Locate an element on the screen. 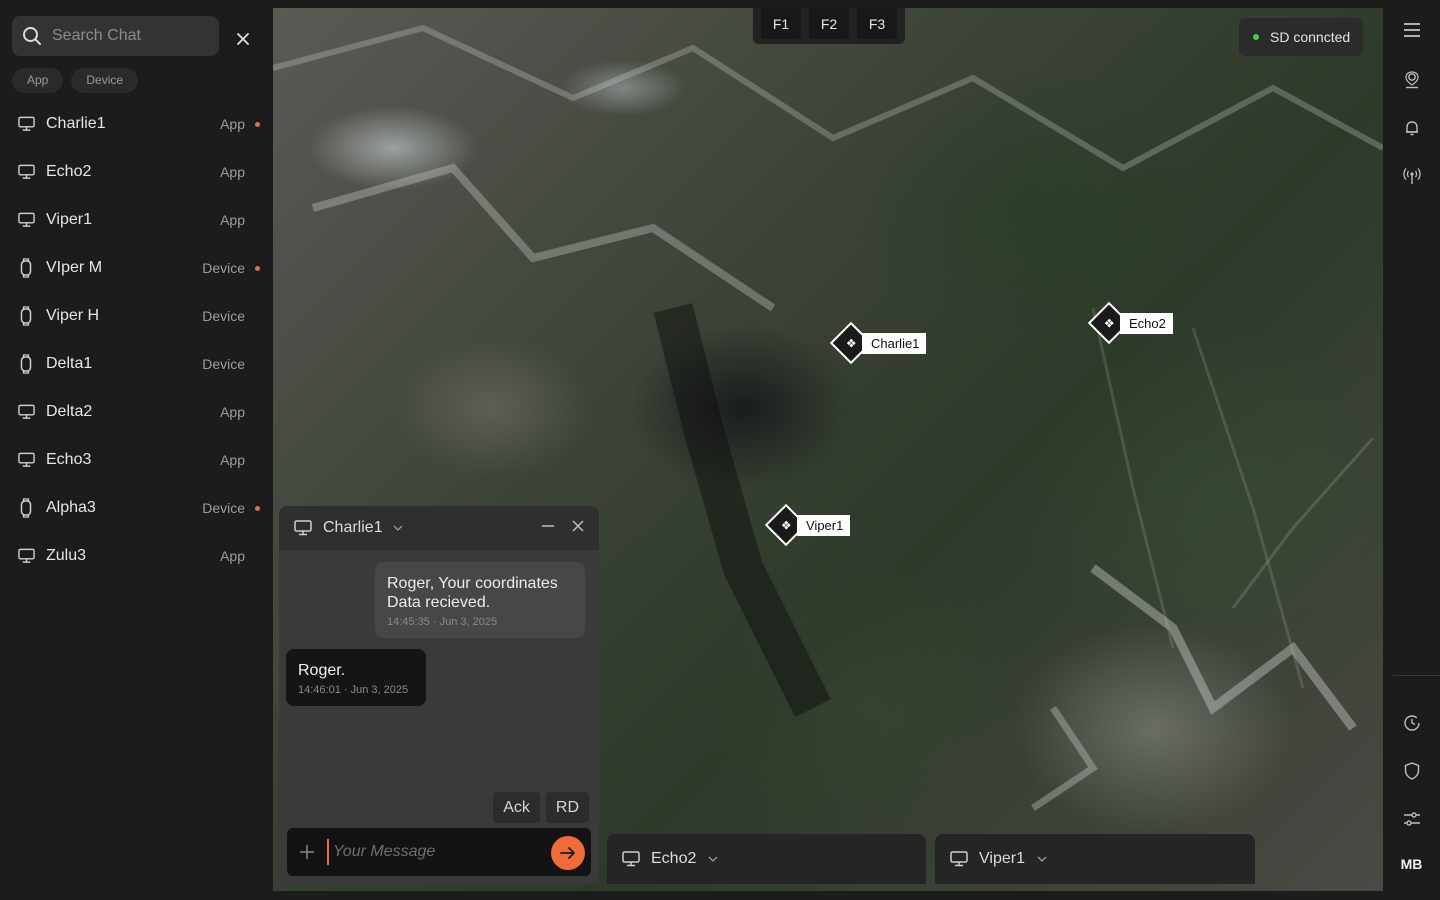 The image size is (1440, 900). message-input is located at coordinates (433, 852).